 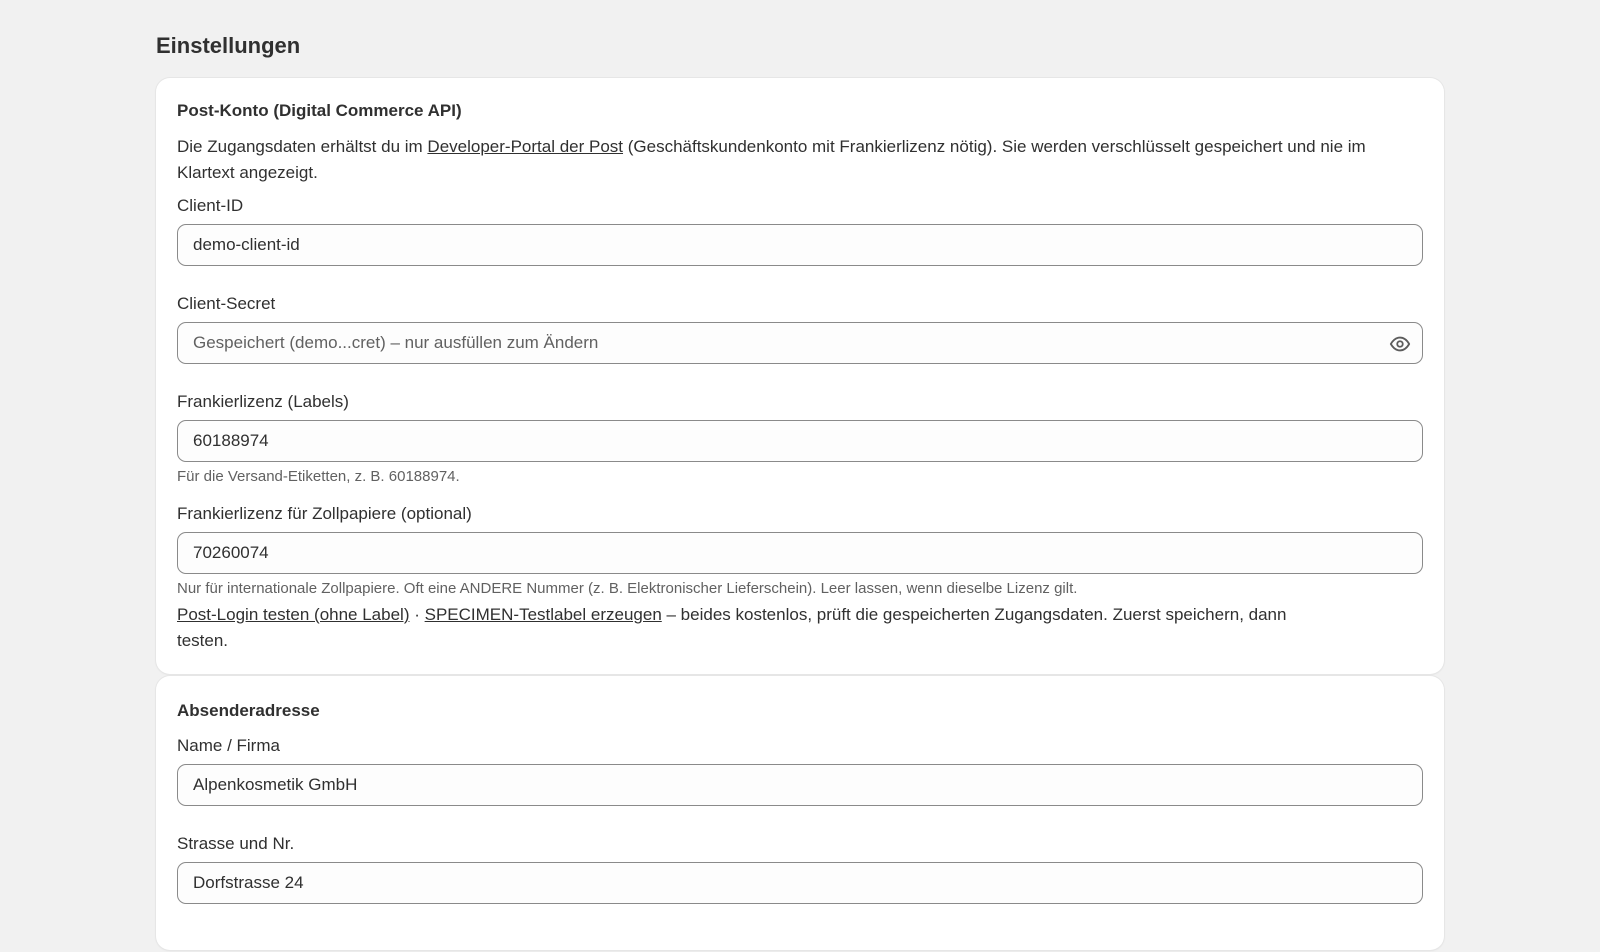 What do you see at coordinates (319, 110) in the screenshot?
I see `post-account-title: Post-Konto (Digital Commerce API)` at bounding box center [319, 110].